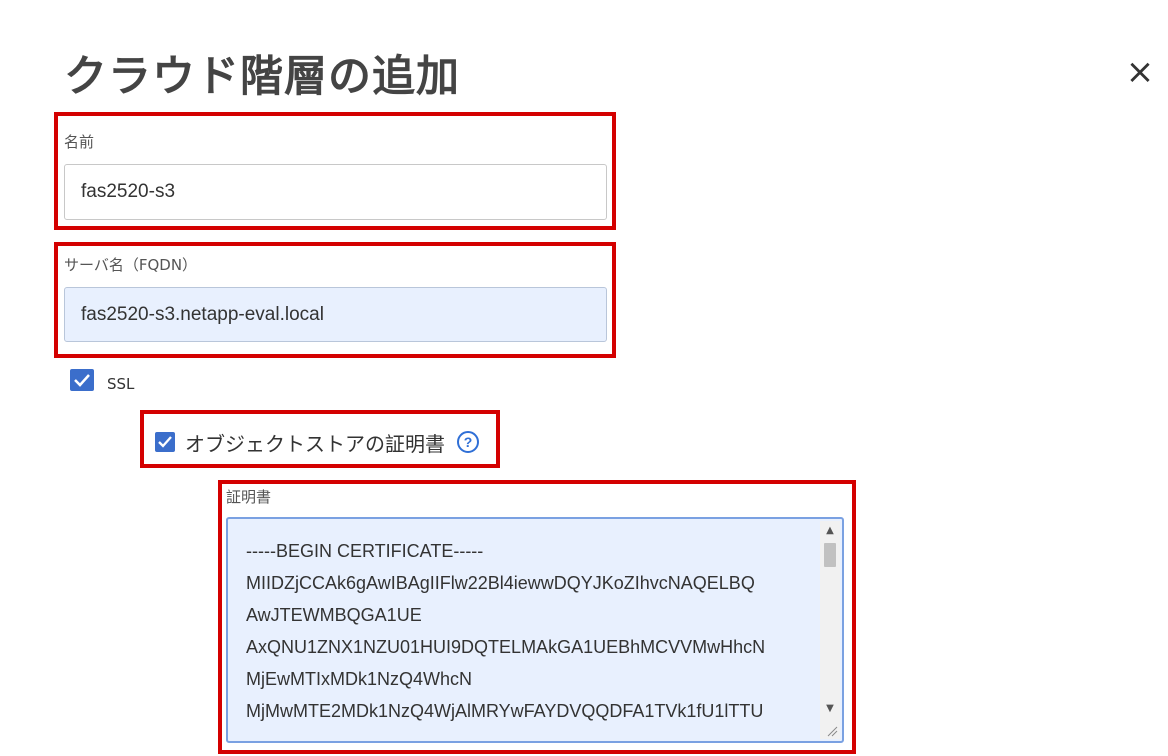 The image size is (1168, 756). What do you see at coordinates (359, 679) in the screenshot?
I see `certificate-line: MjEwMTIxMDk1NzQ4WhcN` at bounding box center [359, 679].